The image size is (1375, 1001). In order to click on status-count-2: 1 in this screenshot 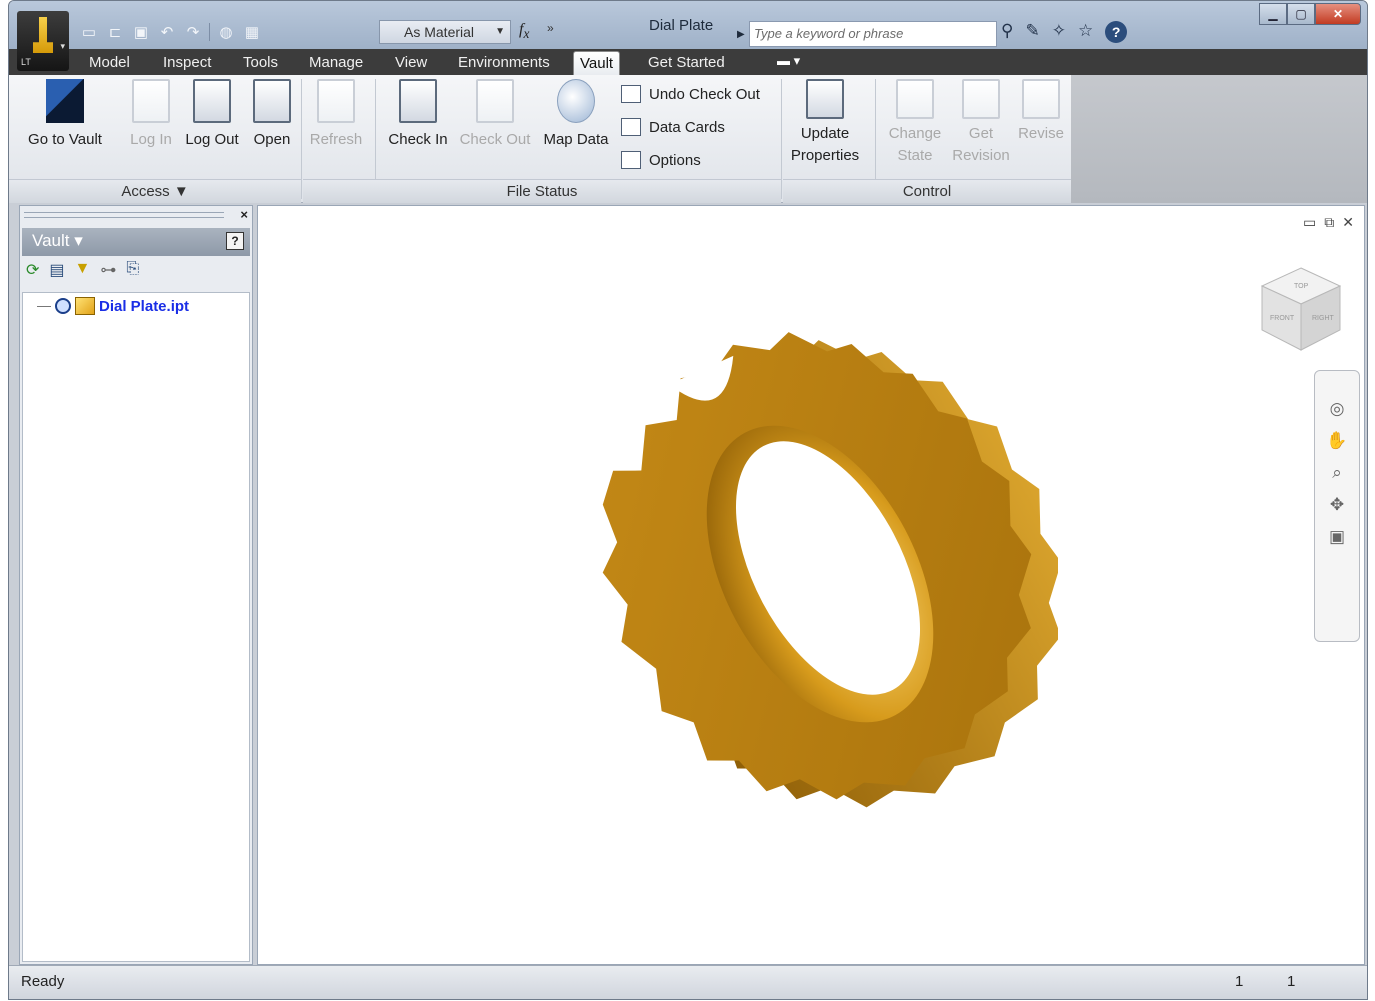, I will do `click(1291, 981)`.